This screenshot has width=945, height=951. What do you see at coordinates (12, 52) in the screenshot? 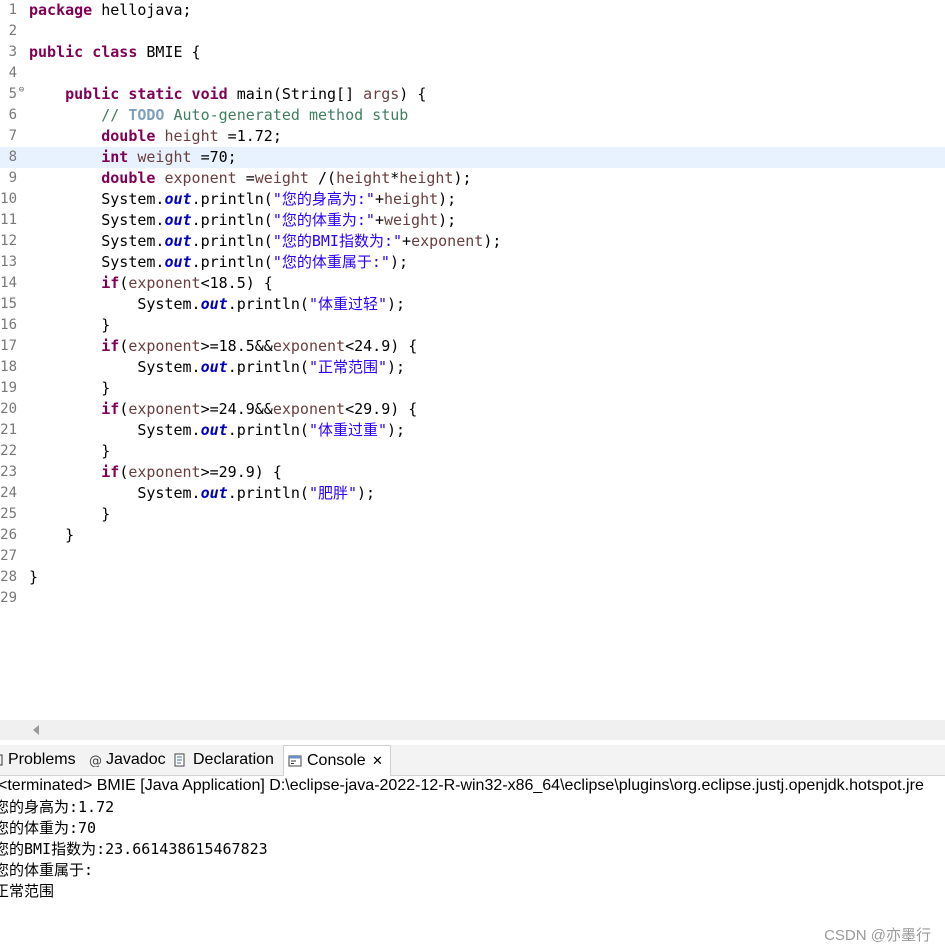
I see `line-number: 3` at bounding box center [12, 52].